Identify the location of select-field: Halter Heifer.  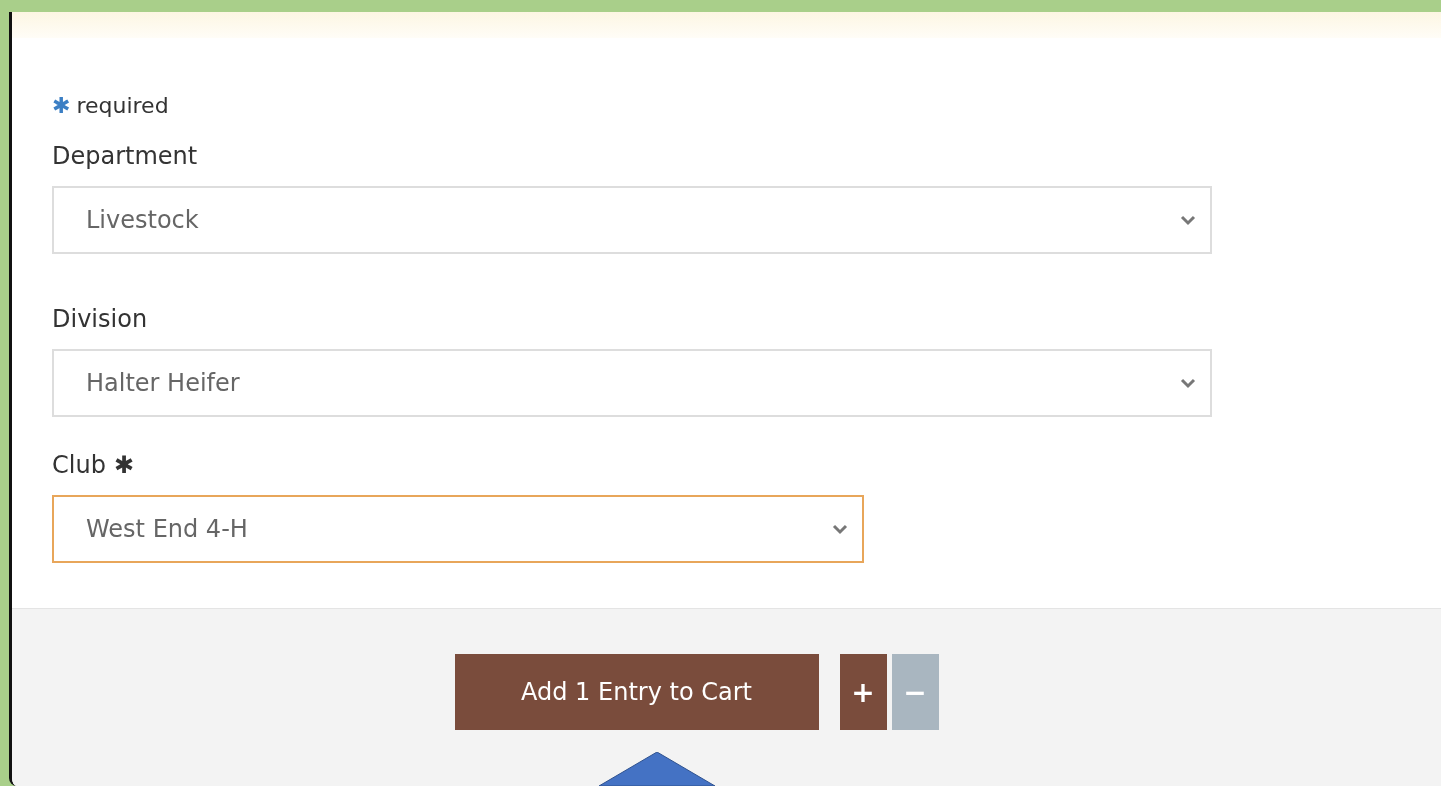
(632, 383).